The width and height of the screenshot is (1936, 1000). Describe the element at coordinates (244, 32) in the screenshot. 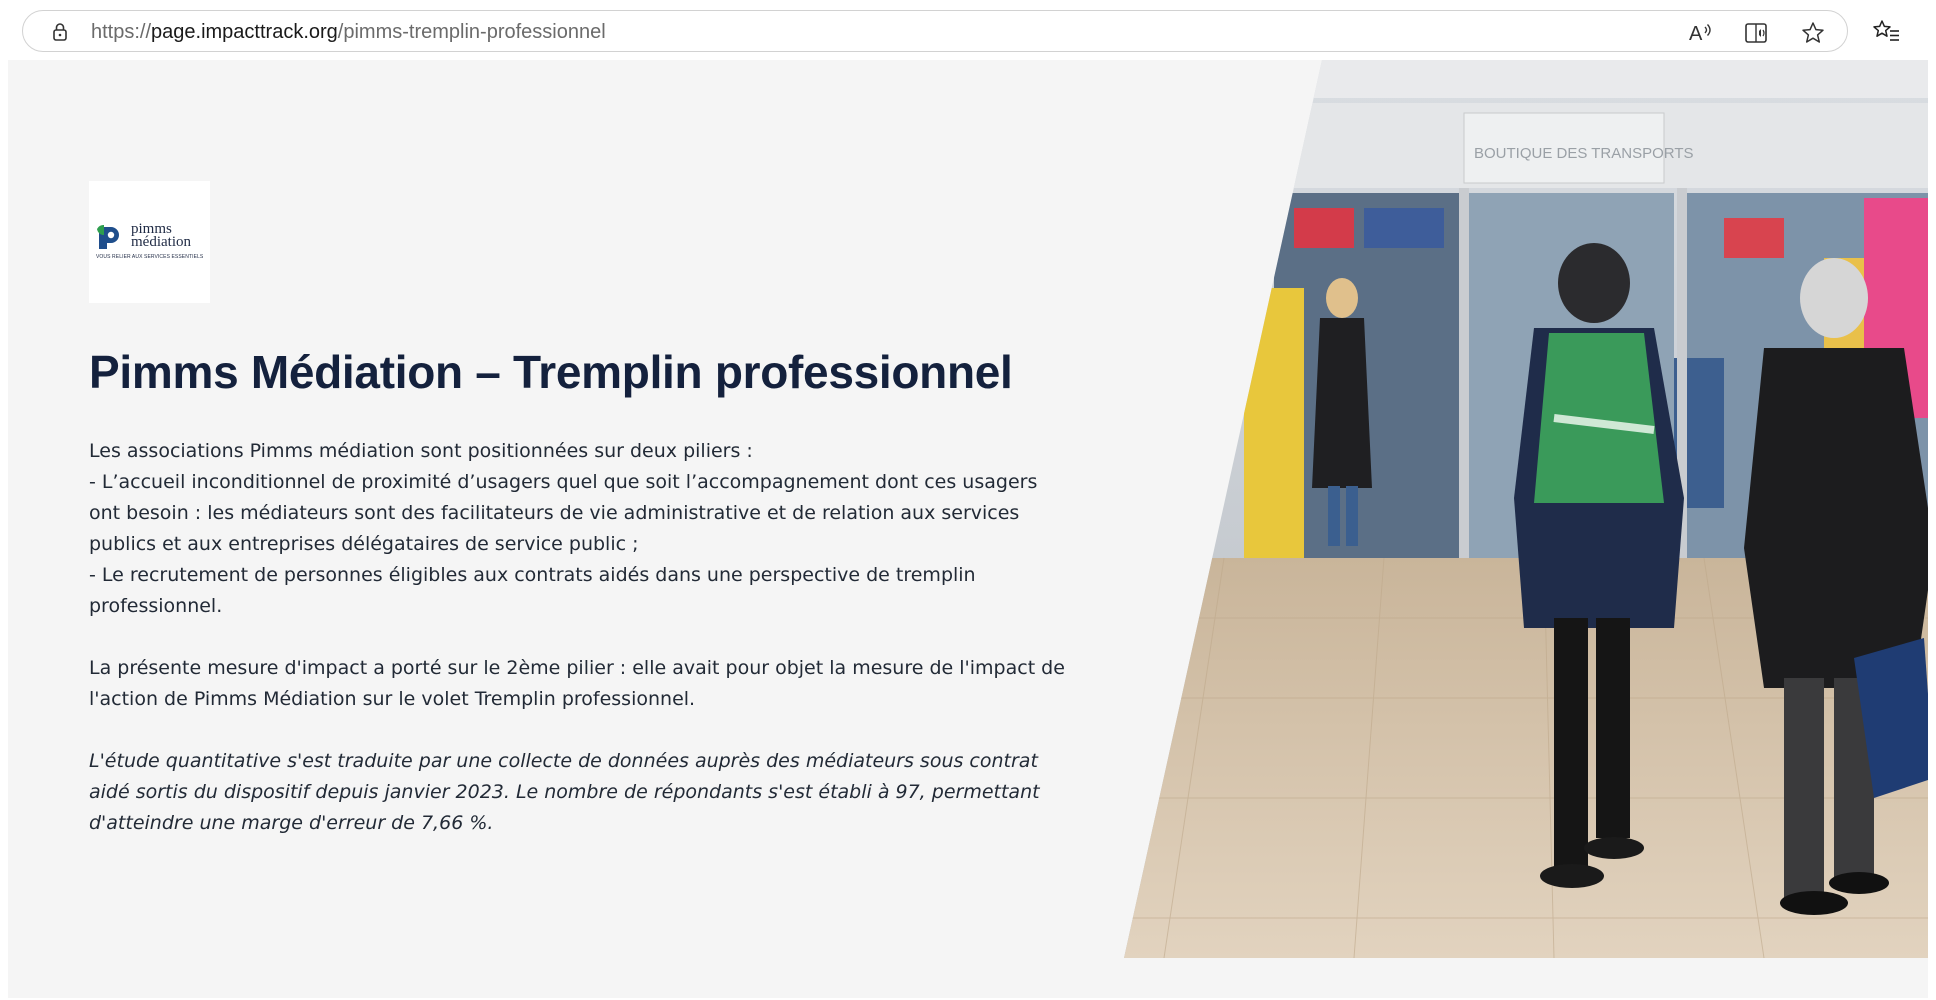

I see `url-host: page.impacttrack.org` at that location.